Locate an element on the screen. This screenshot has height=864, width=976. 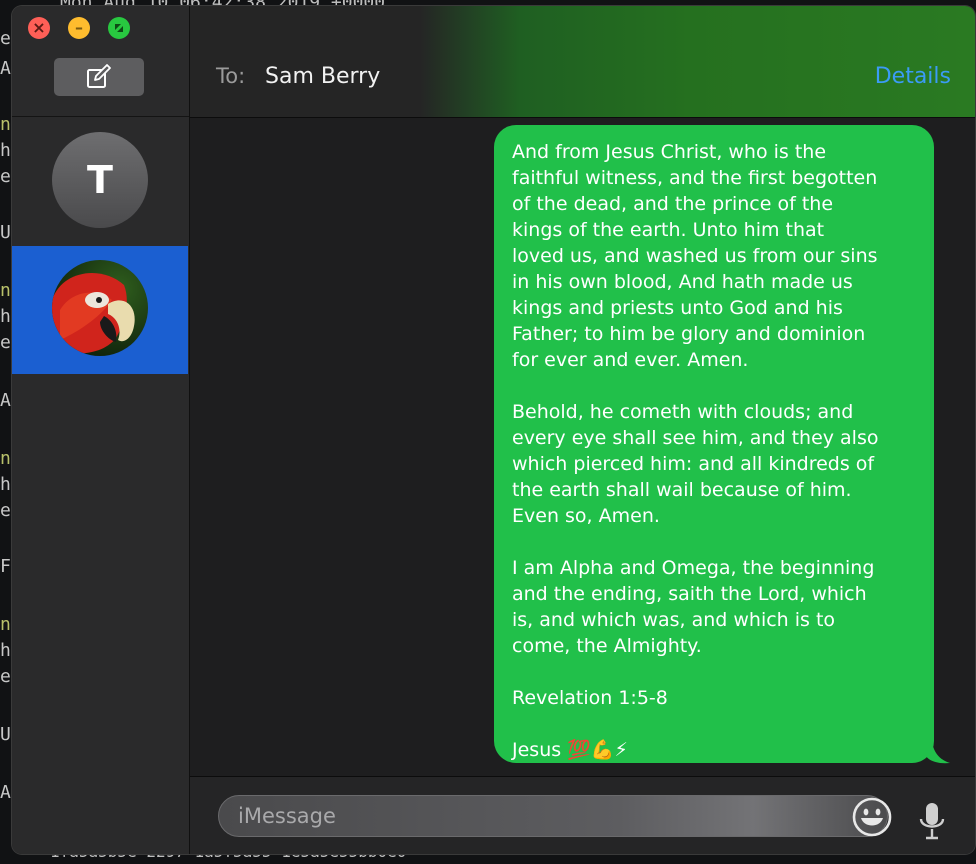
avatar: T is located at coordinates (100, 180).